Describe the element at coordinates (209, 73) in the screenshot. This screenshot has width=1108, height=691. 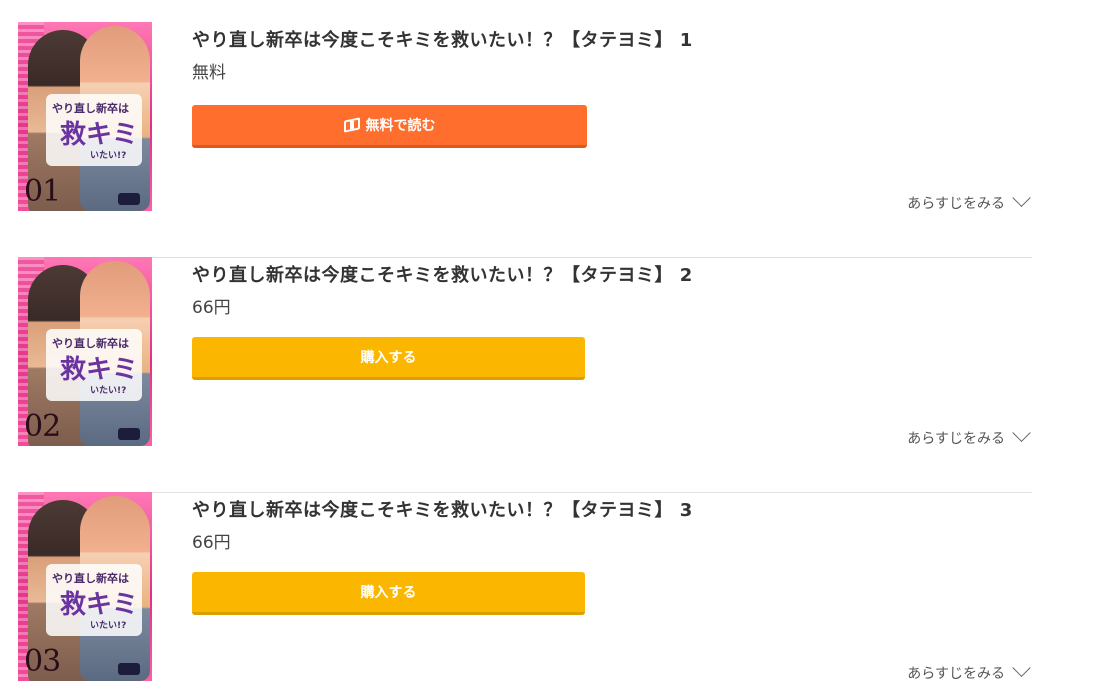
I see `volume-price: 無料` at that location.